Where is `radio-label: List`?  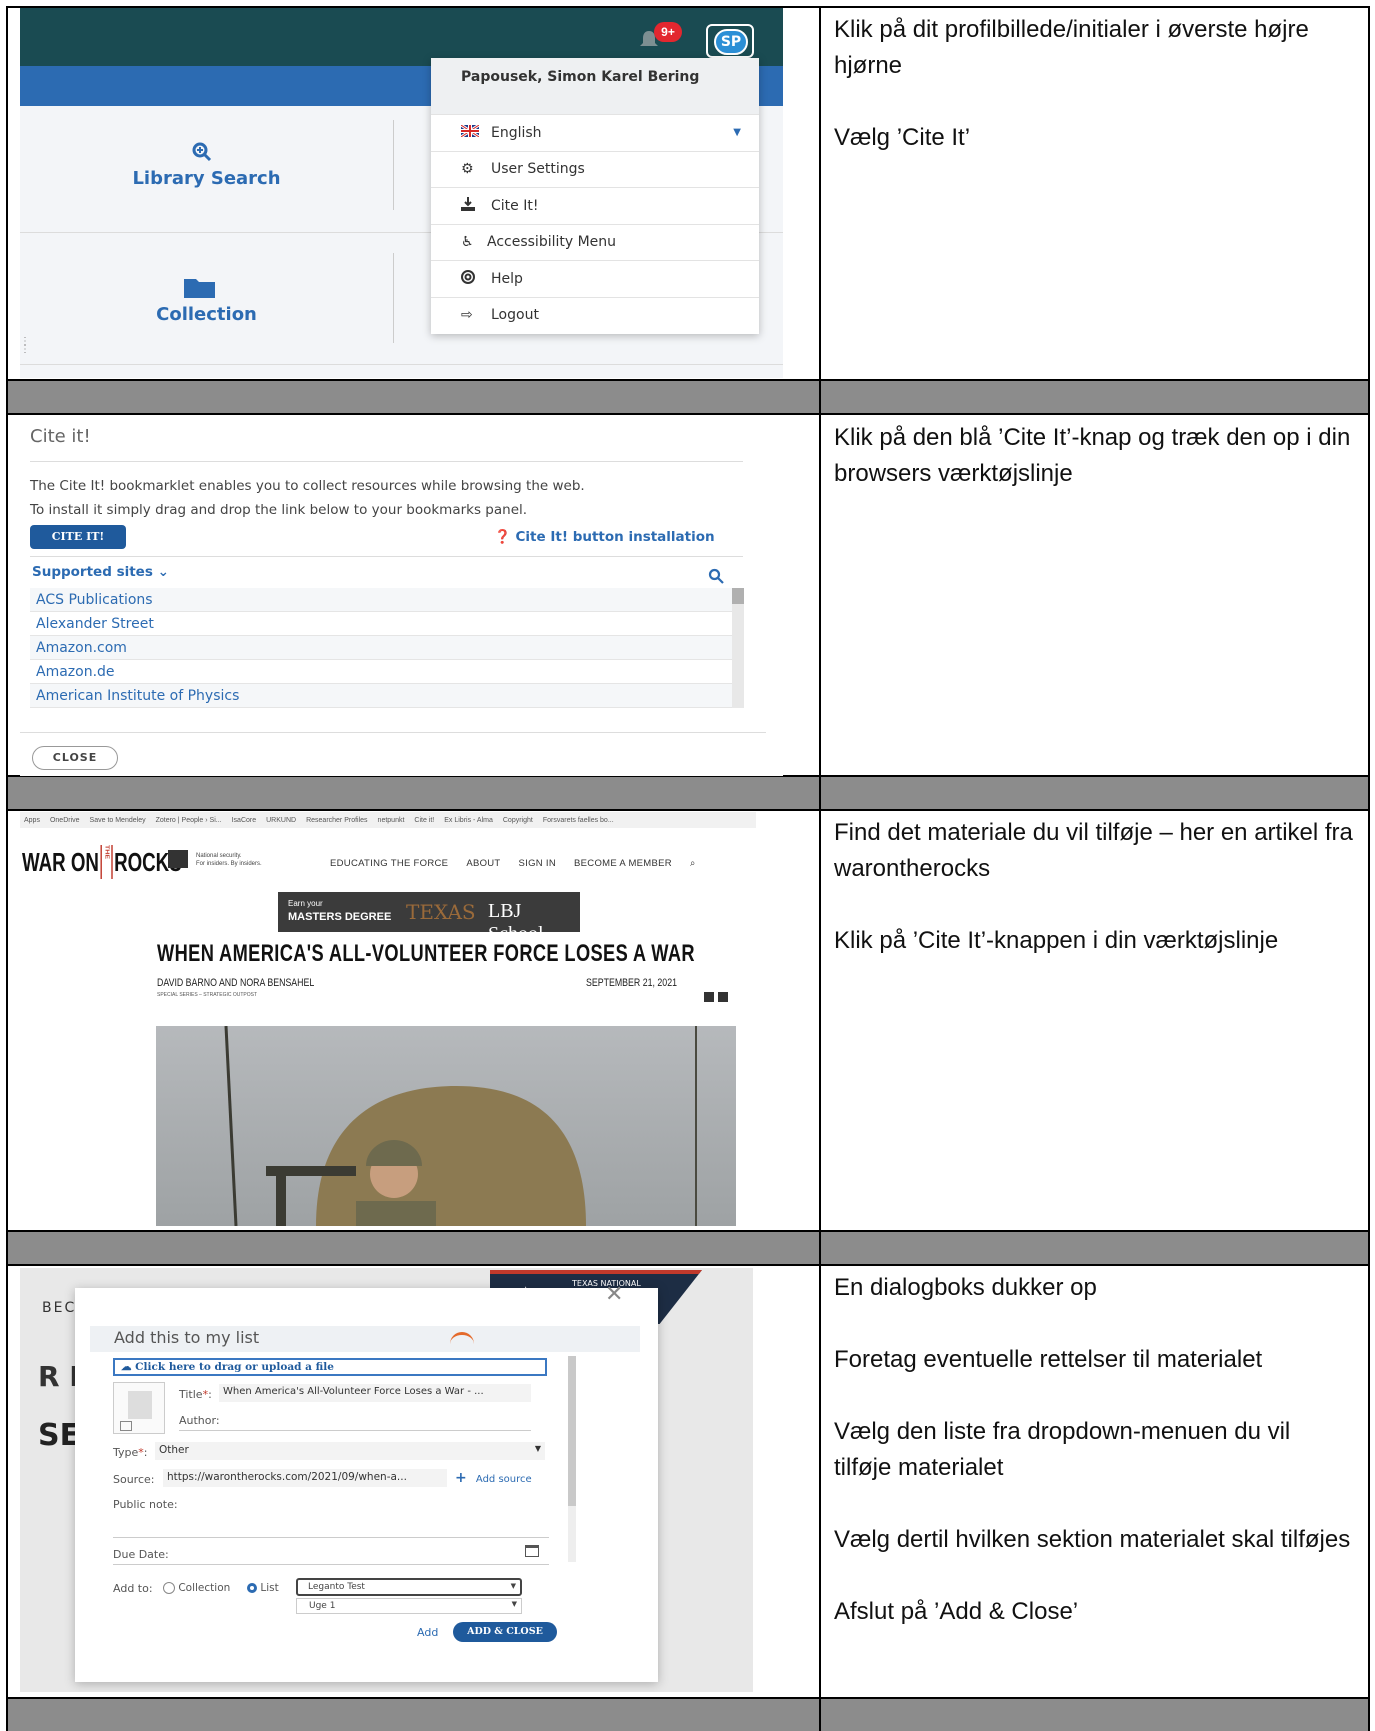 radio-label: List is located at coordinates (269, 1588).